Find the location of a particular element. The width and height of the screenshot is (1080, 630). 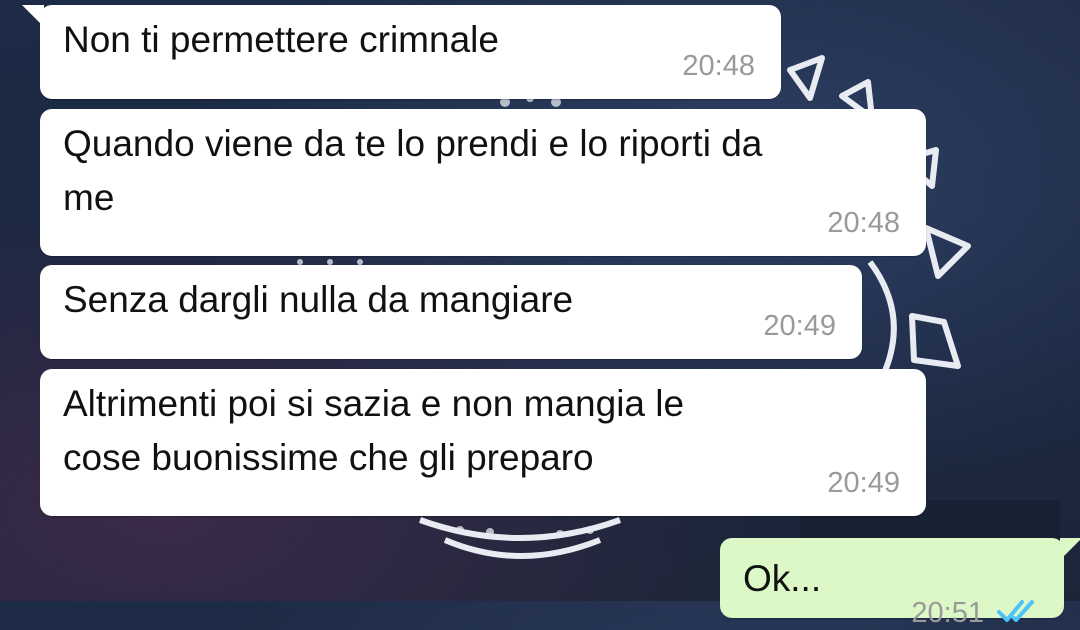

message-text: Senza dargli nulla da mangiare is located at coordinates (318, 299).